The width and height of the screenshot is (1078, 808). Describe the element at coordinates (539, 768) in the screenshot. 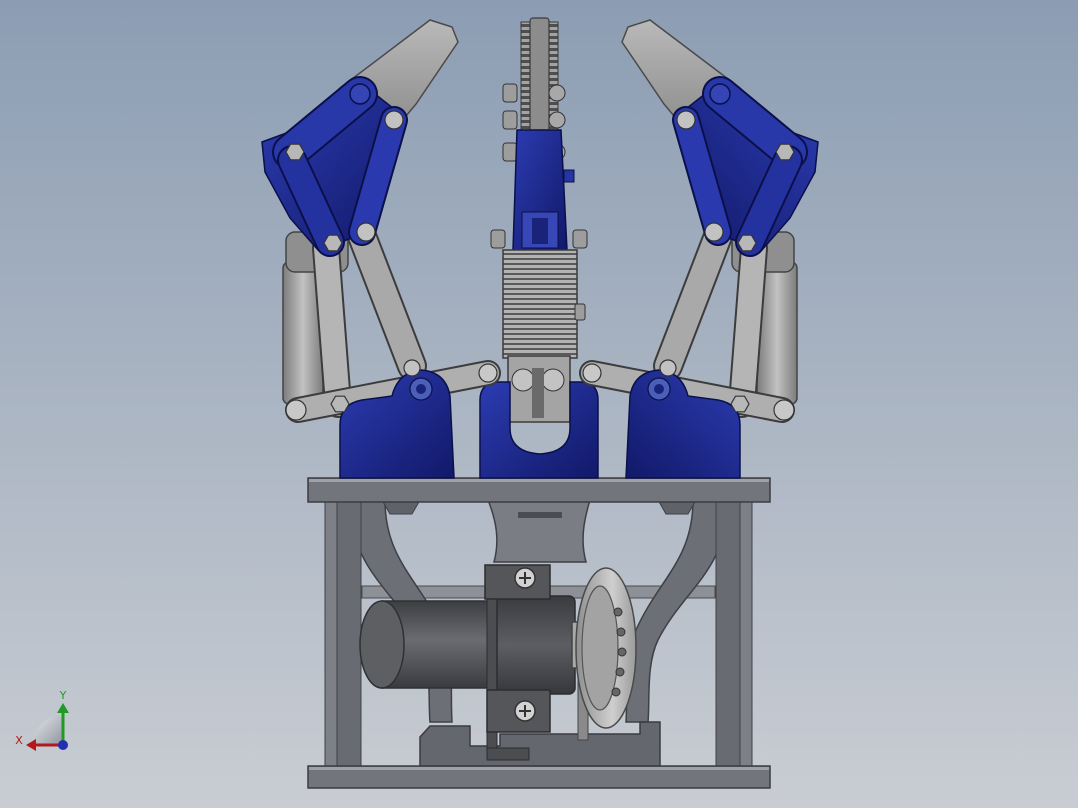

I see `bottom-plate-highlight` at that location.